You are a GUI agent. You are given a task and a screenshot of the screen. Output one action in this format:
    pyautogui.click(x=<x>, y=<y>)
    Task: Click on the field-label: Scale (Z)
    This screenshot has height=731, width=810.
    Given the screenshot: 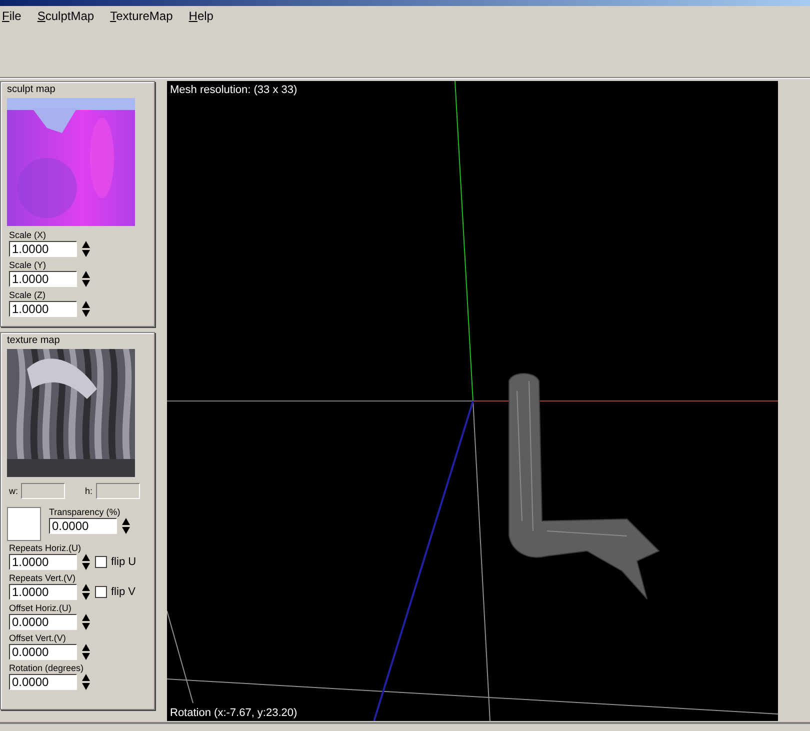 What is the action you would take?
    pyautogui.click(x=28, y=295)
    